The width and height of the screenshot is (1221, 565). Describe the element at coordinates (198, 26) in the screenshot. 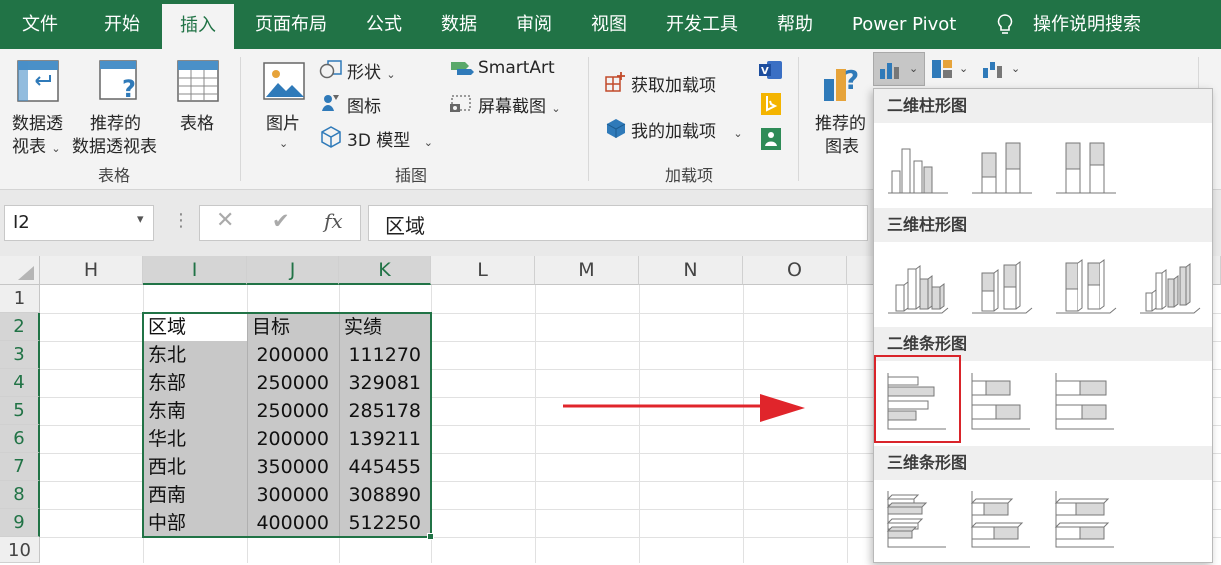

I see `tab-insert: 插入` at that location.